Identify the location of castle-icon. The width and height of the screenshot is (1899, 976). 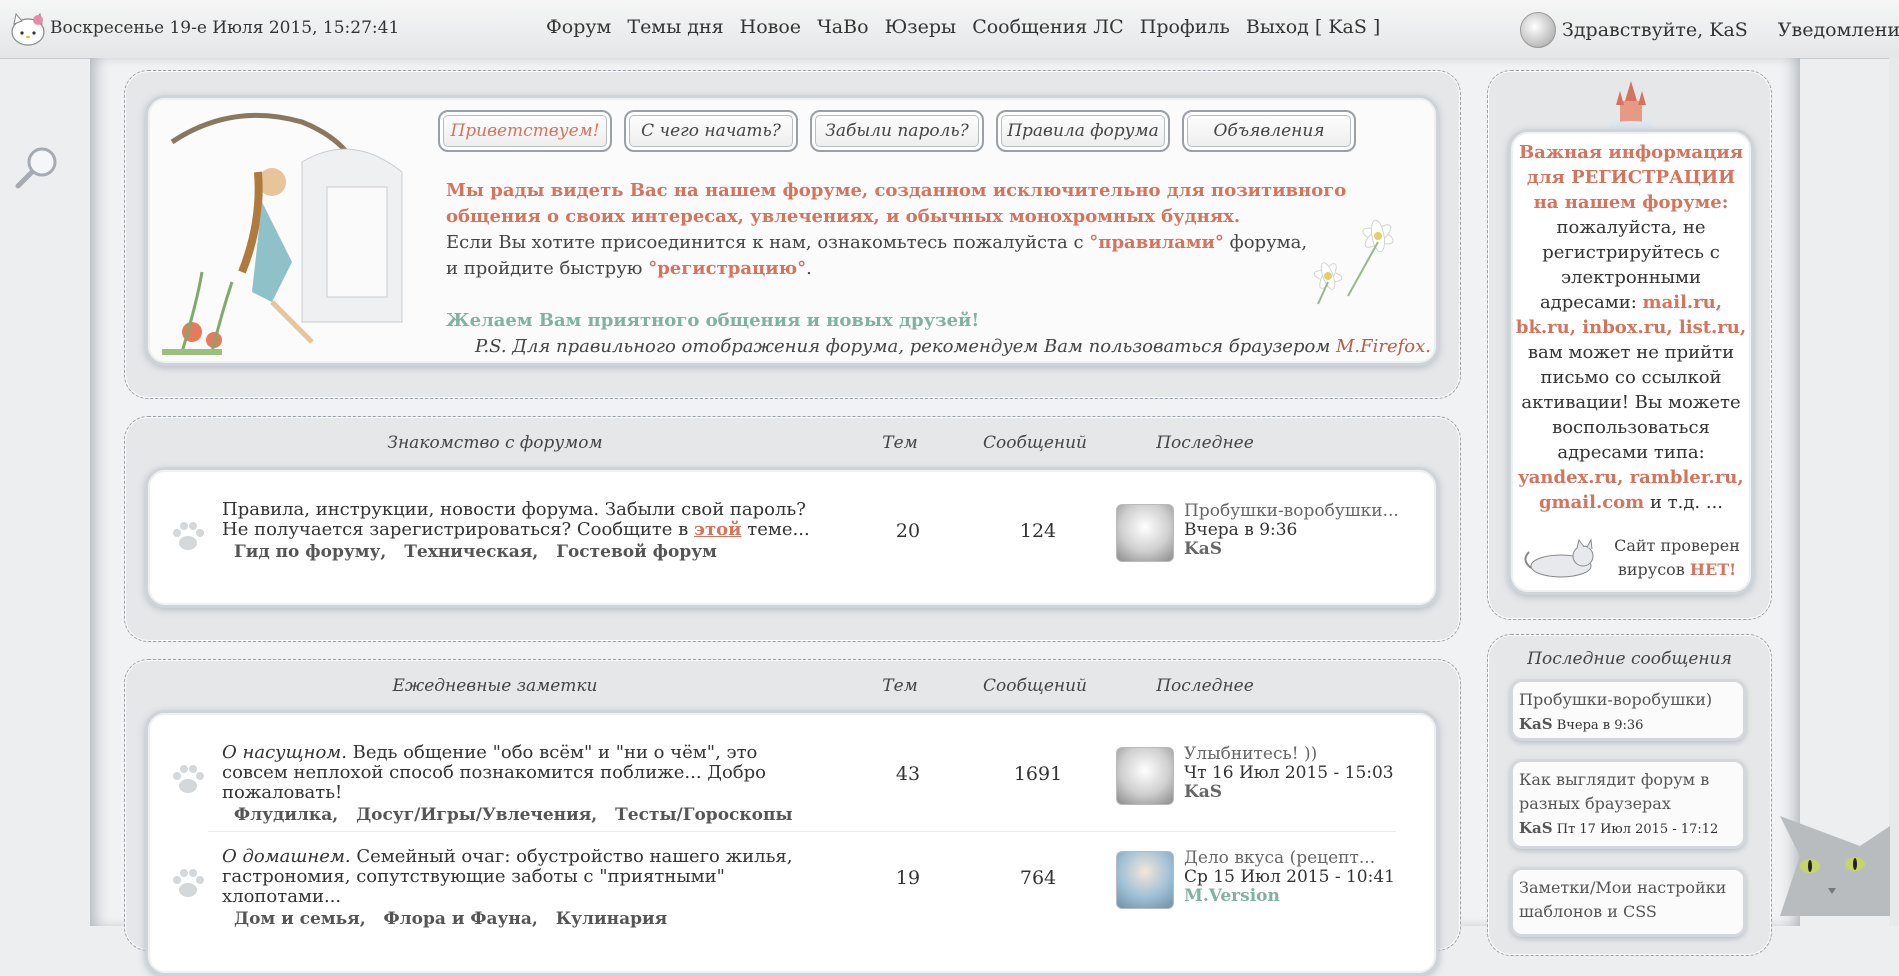
(1631, 106).